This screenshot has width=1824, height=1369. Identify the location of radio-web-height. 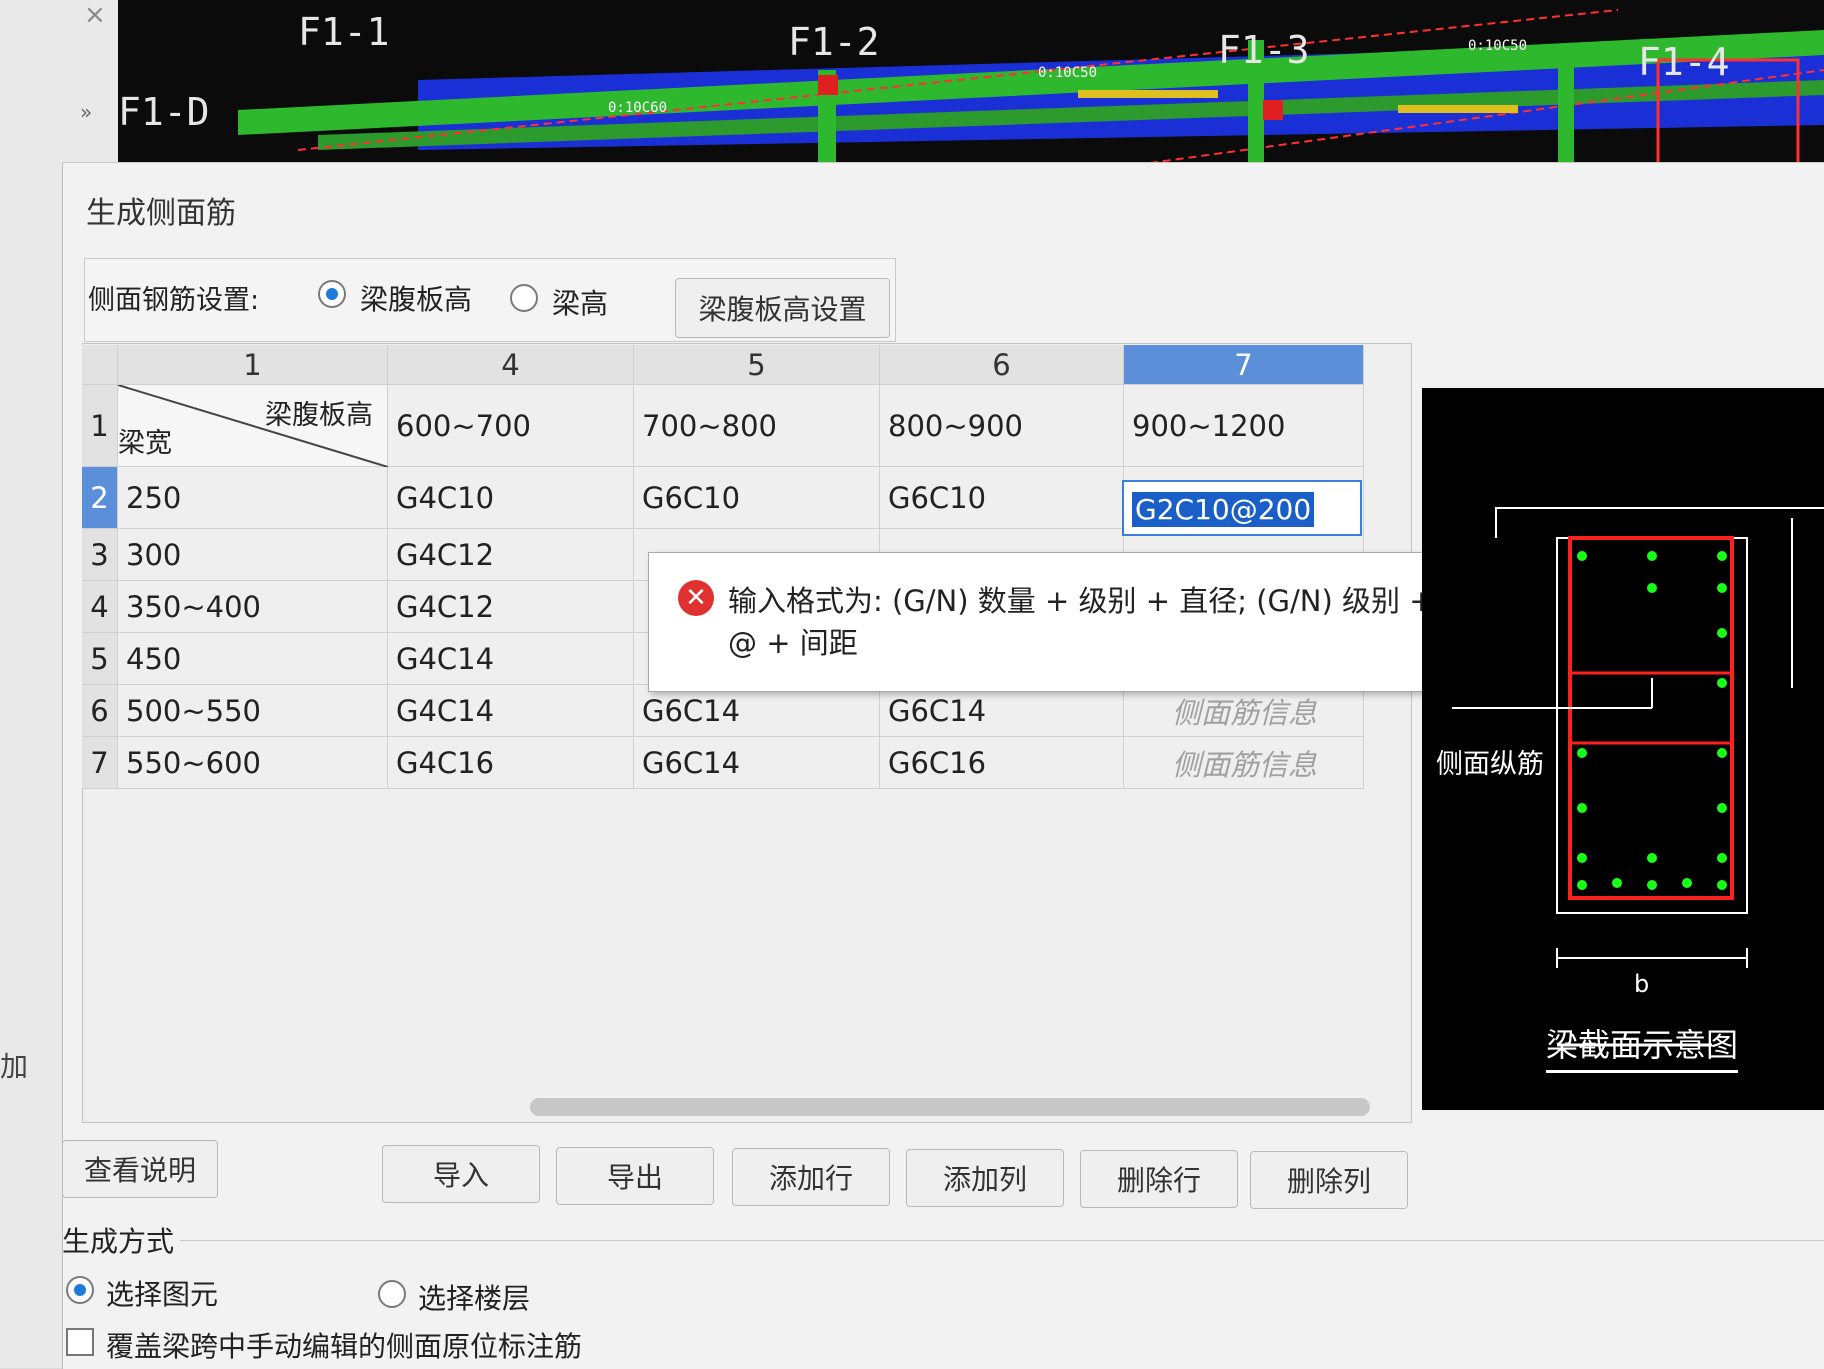
(332, 294).